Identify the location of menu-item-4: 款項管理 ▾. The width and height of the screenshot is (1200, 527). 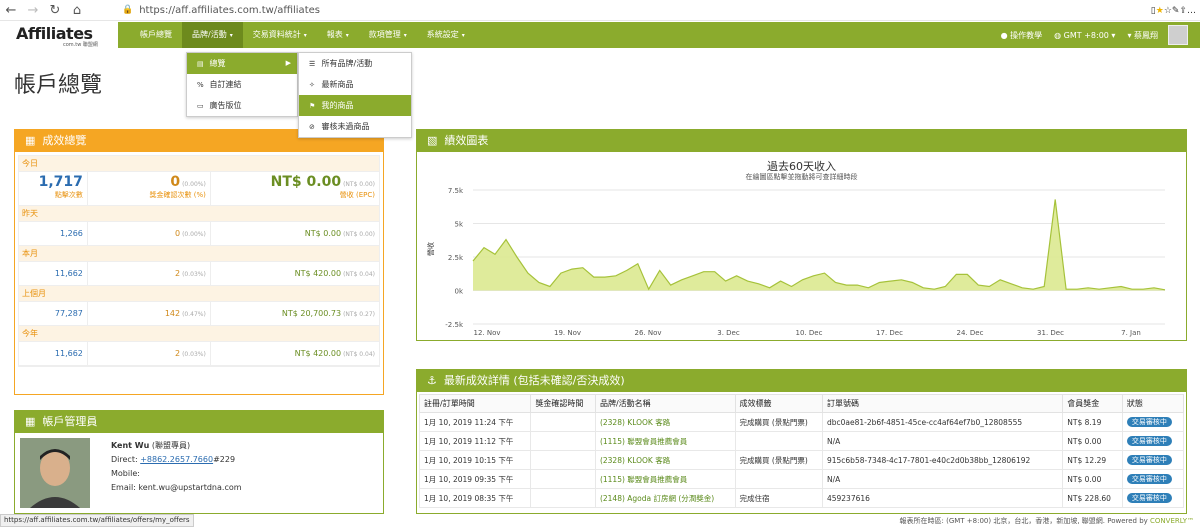
(388, 35).